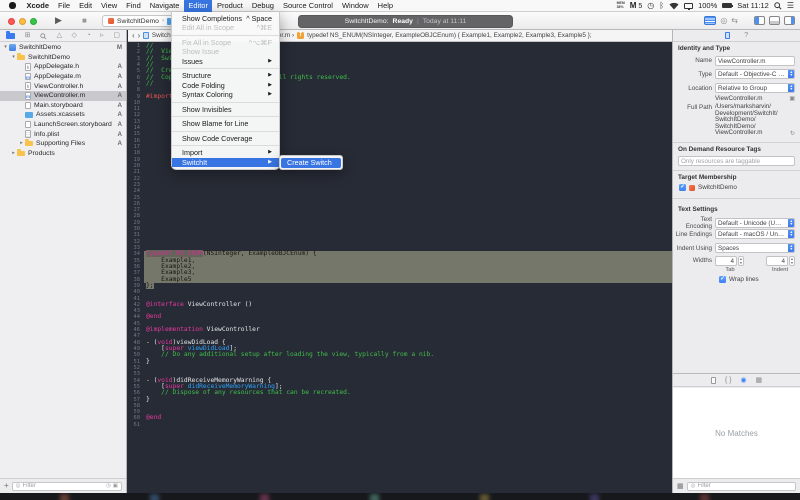 Image resolution: width=800 pixels, height=500 pixels. What do you see at coordinates (636, 5) in the screenshot?
I see `menu-meter-m5: M 5` at bounding box center [636, 5].